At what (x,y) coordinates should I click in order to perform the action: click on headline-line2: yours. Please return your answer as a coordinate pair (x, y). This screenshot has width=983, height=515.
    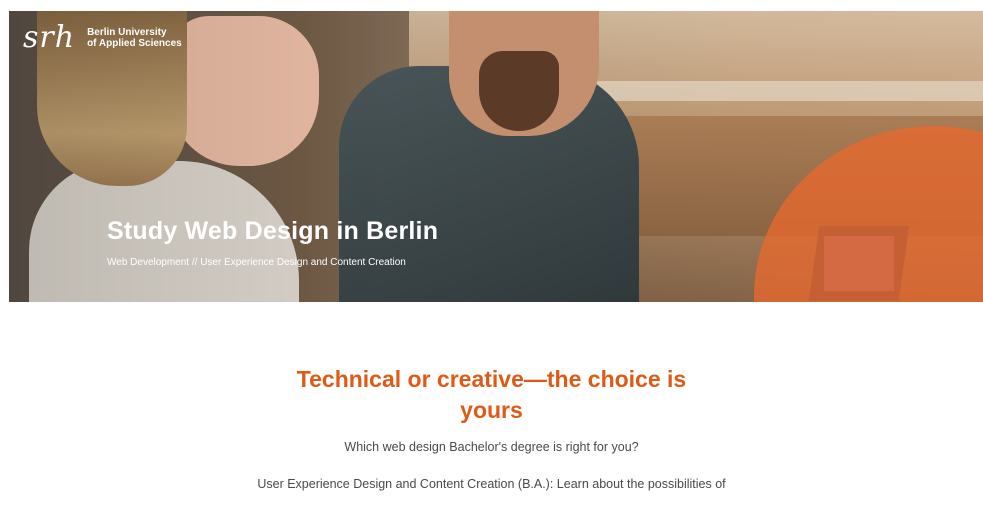
    Looking at the image, I should click on (491, 410).